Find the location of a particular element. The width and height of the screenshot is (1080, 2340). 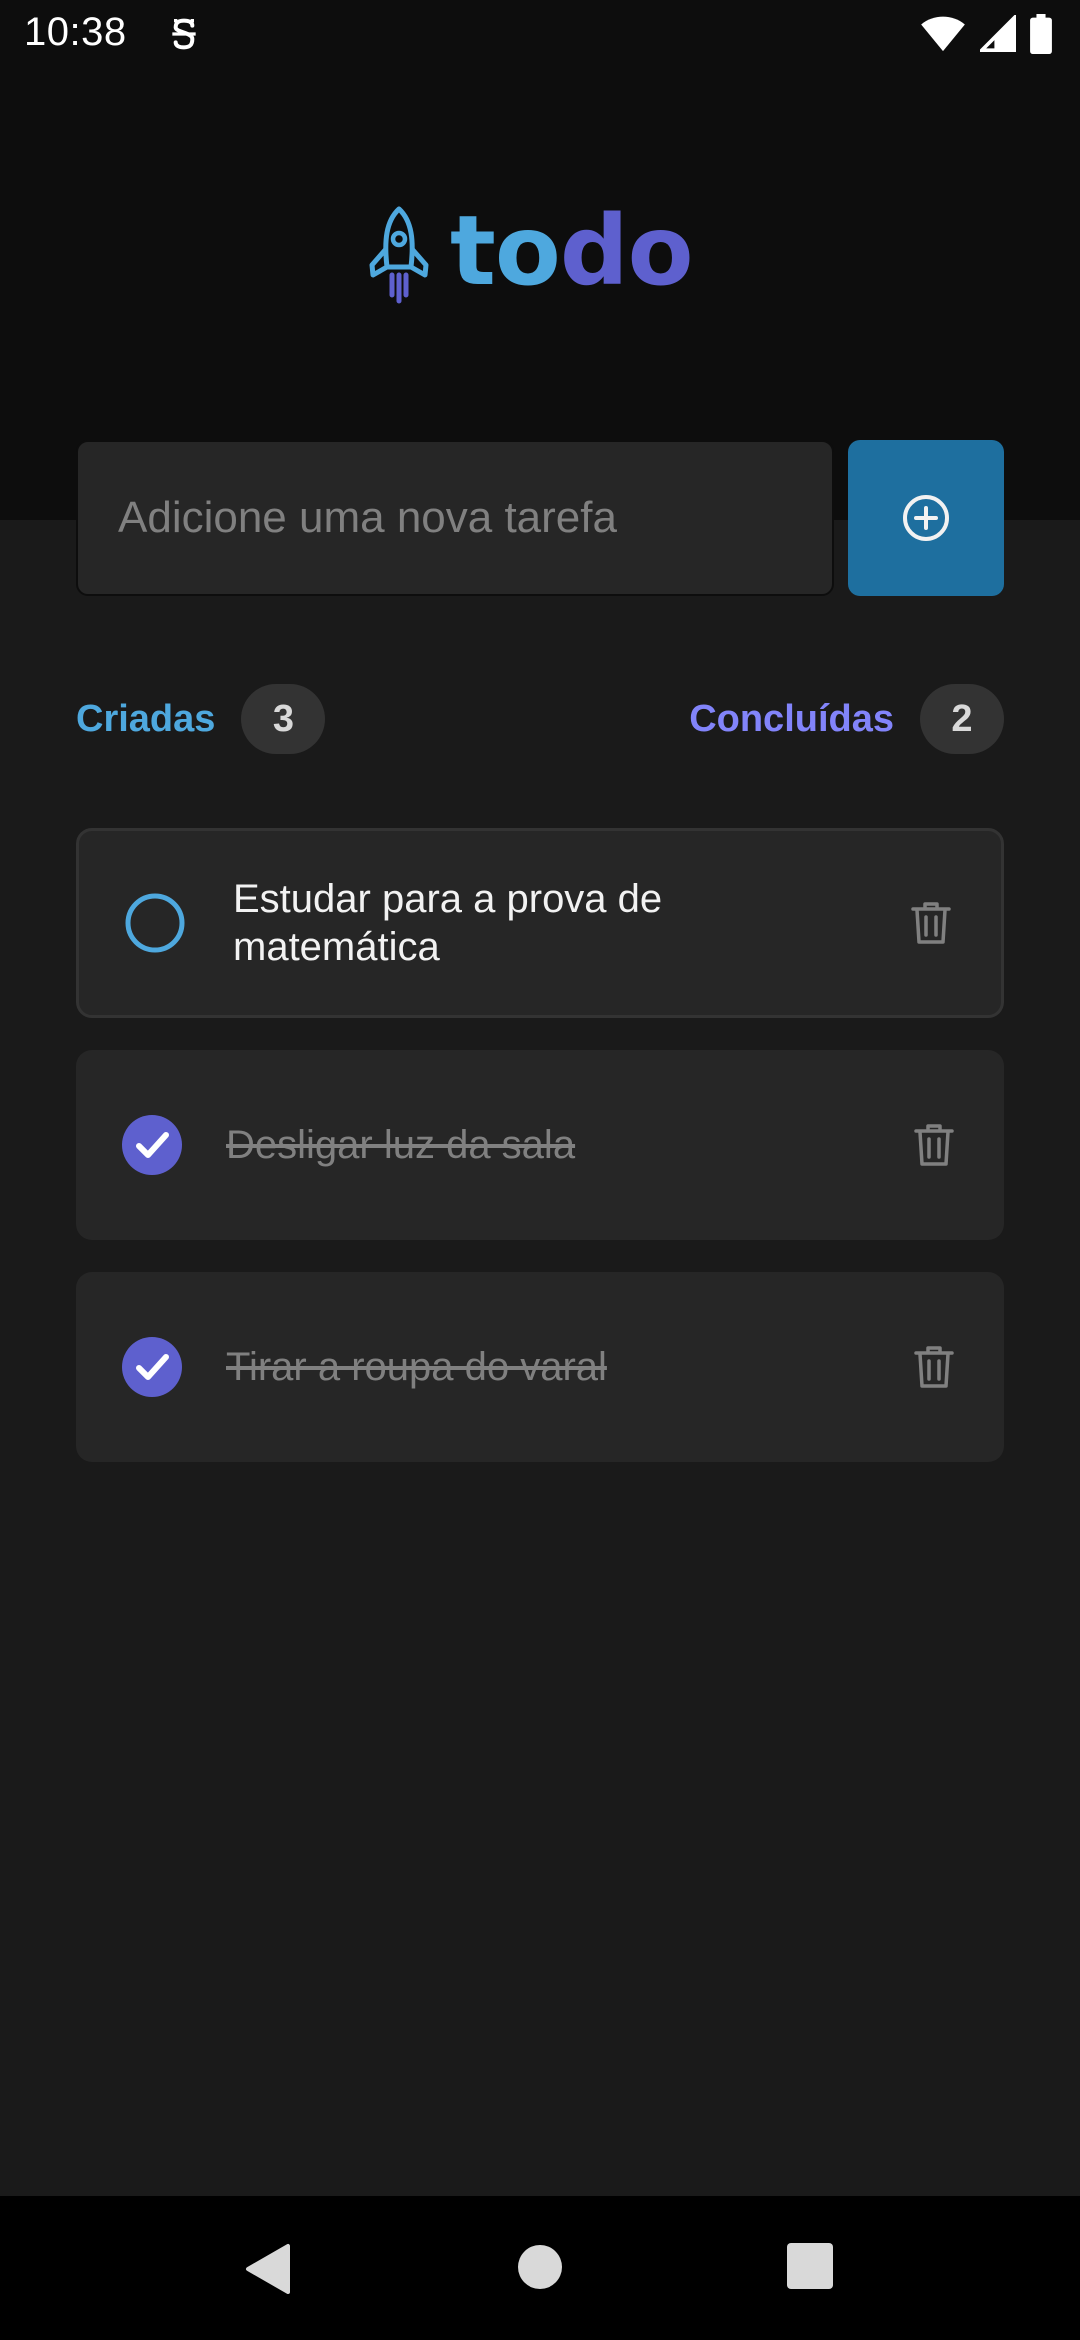

app-logo: todo is located at coordinates (530, 254).